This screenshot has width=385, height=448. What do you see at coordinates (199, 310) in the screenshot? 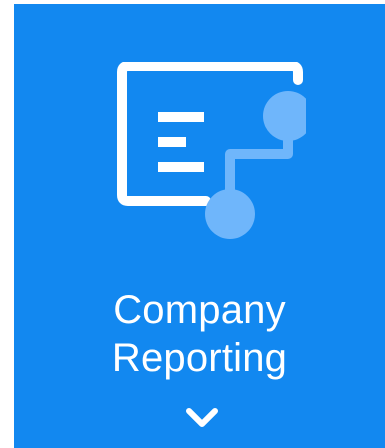
I see `tile-title-line1: Company` at bounding box center [199, 310].